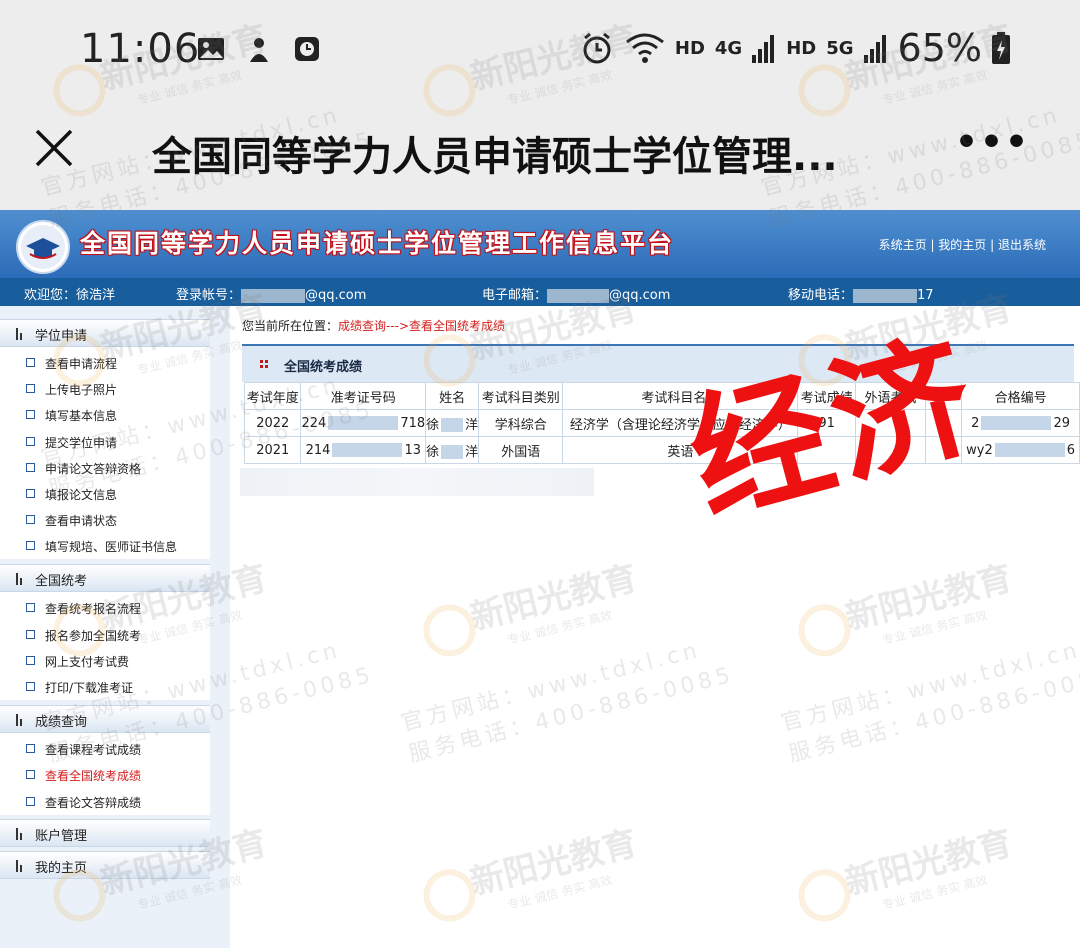 The width and height of the screenshot is (1080, 948). I want to click on cell-ticket: 224 718, so click(363, 423).